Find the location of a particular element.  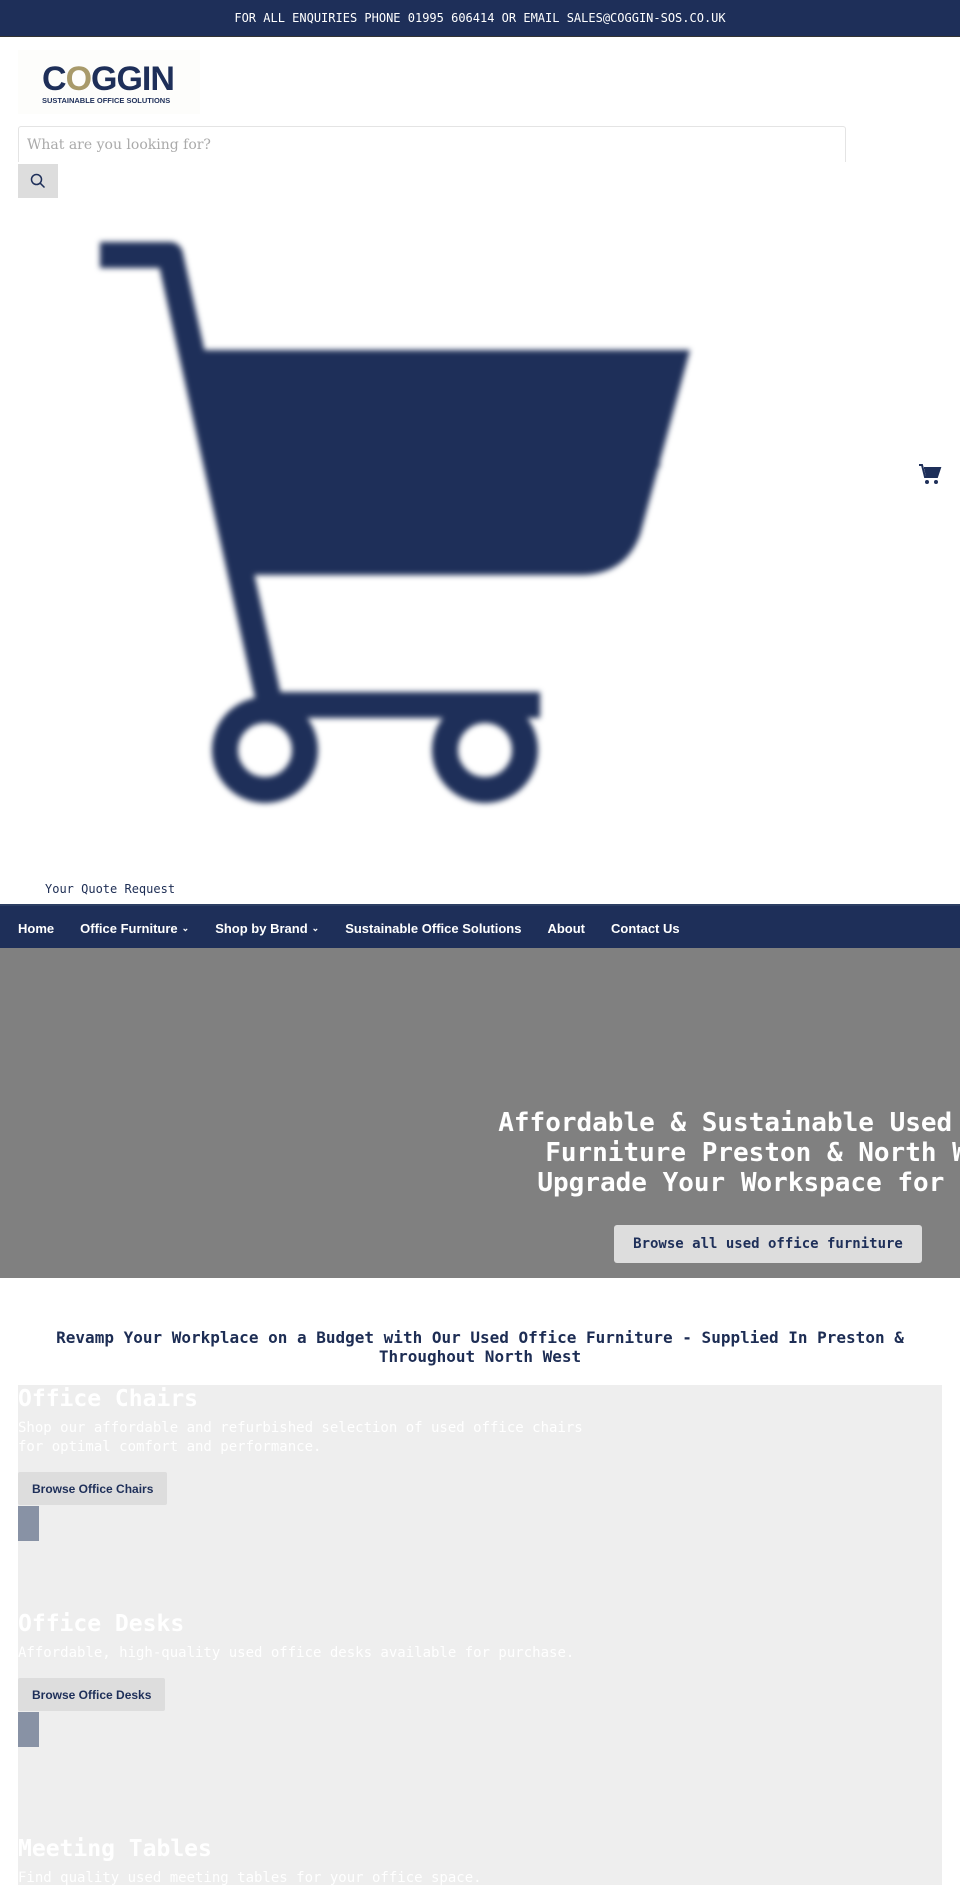

hero-title-line: Affordable & Sustainable Used Office is located at coordinates (729, 1123).